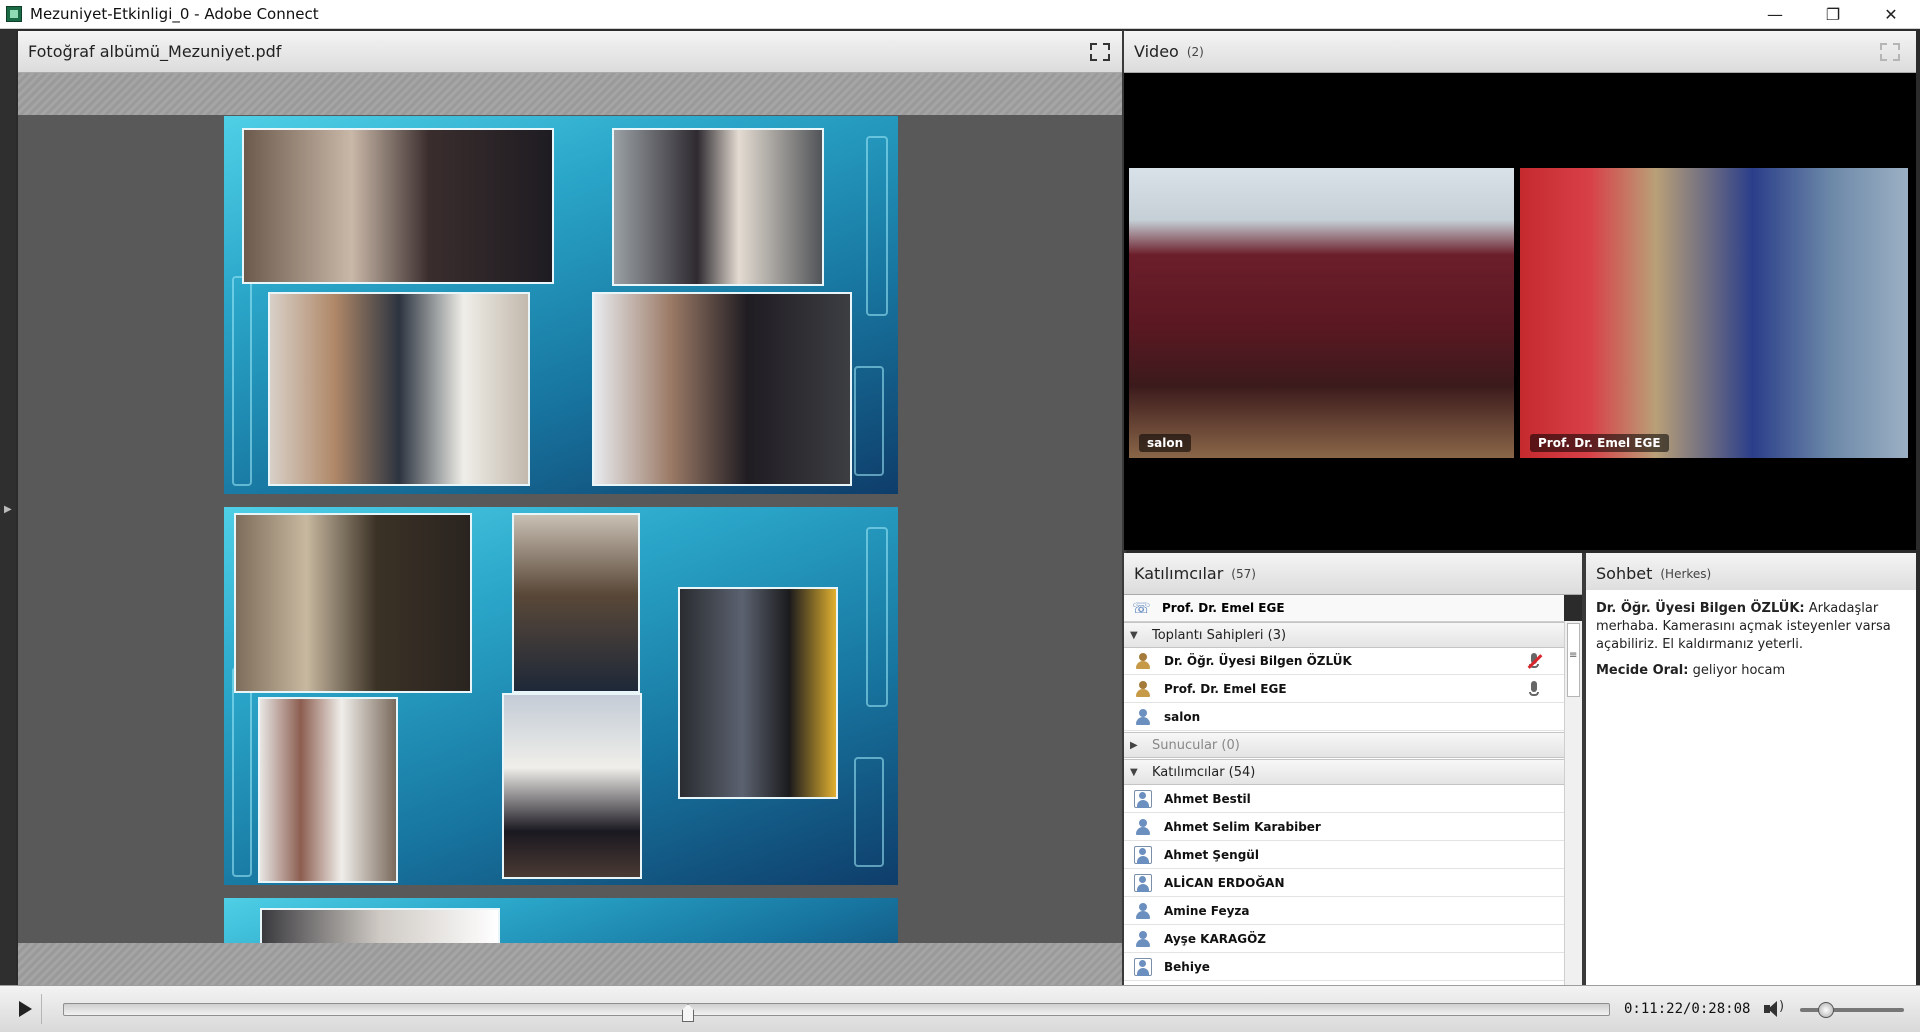  I want to click on attendee-row: Ahmet Şengül, so click(1344, 855).